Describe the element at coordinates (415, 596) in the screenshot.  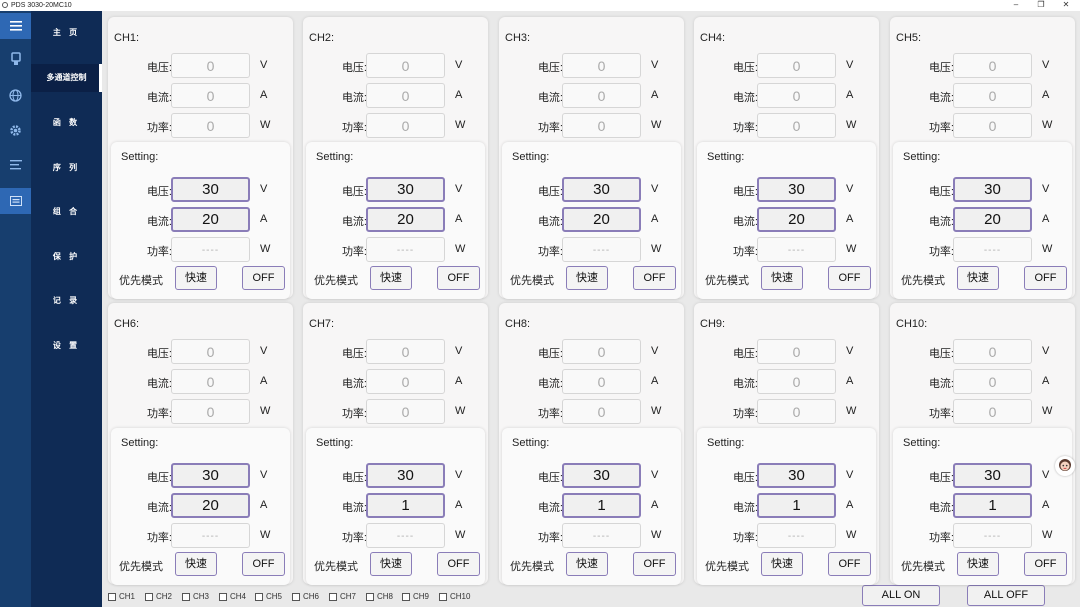
I see `channel-checkbox: CH9` at that location.